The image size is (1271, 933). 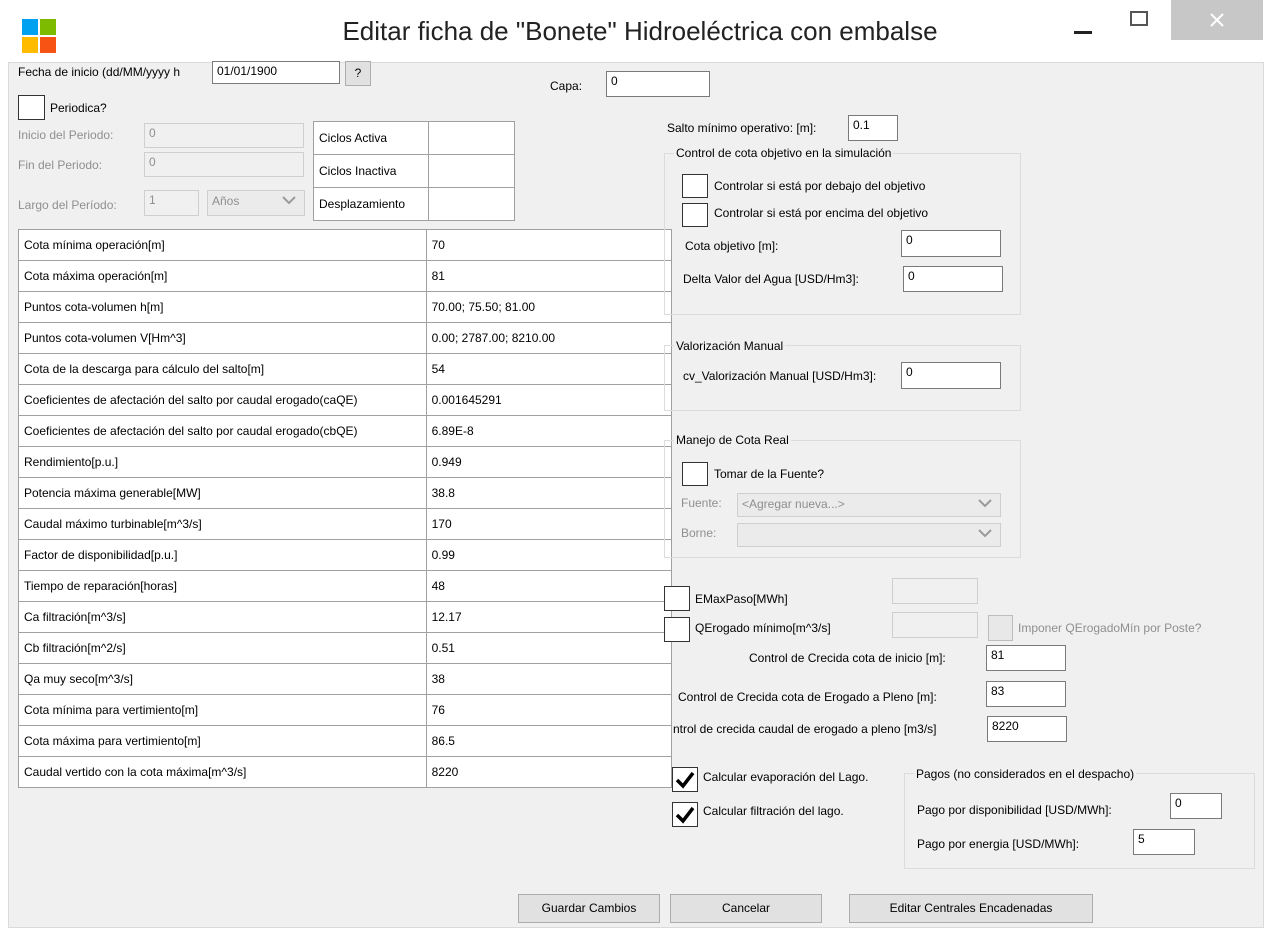 I want to click on tomar-checkbox, so click(x=695, y=474).